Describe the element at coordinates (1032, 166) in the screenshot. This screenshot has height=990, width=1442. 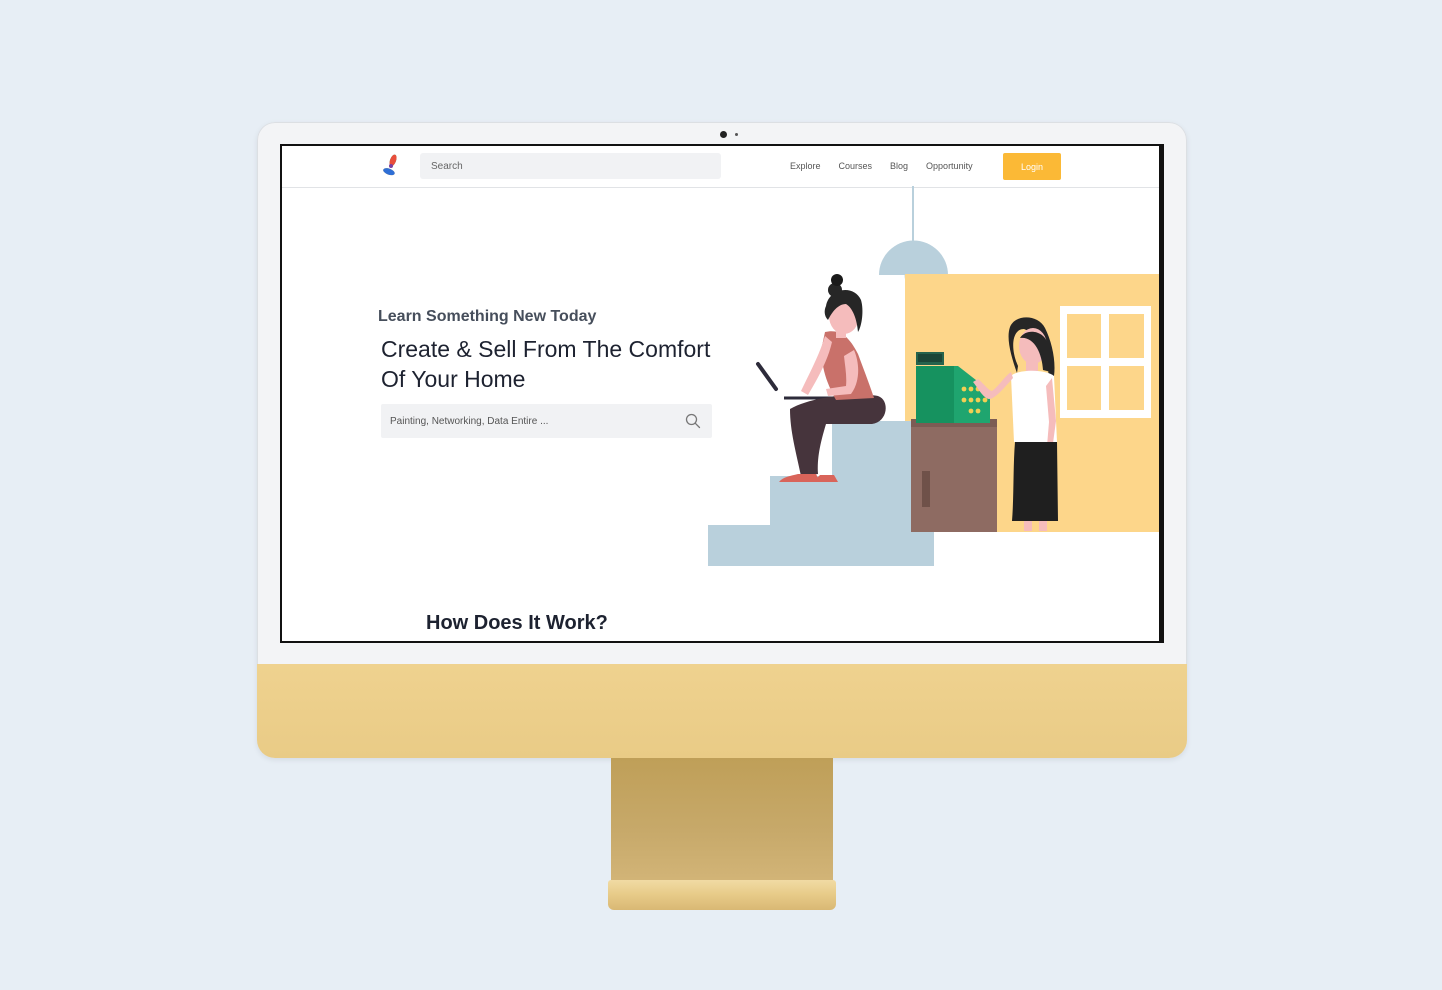
I see `login-button: Login` at that location.